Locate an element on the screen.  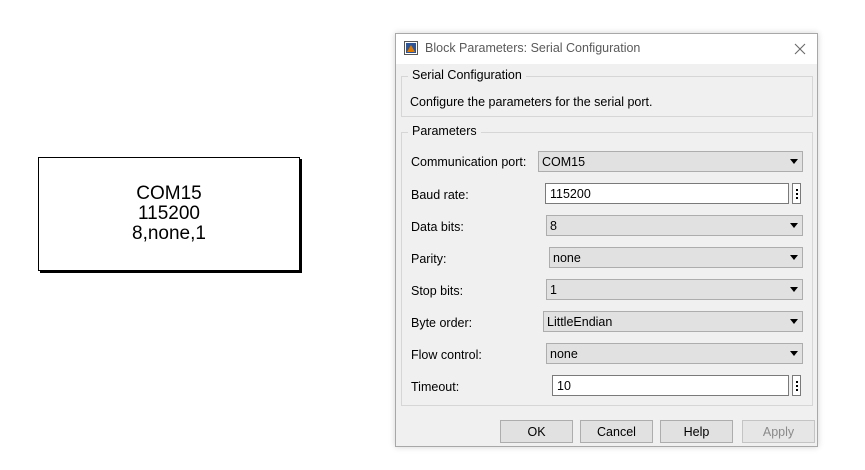
parity-dropdown: none is located at coordinates (676, 257).